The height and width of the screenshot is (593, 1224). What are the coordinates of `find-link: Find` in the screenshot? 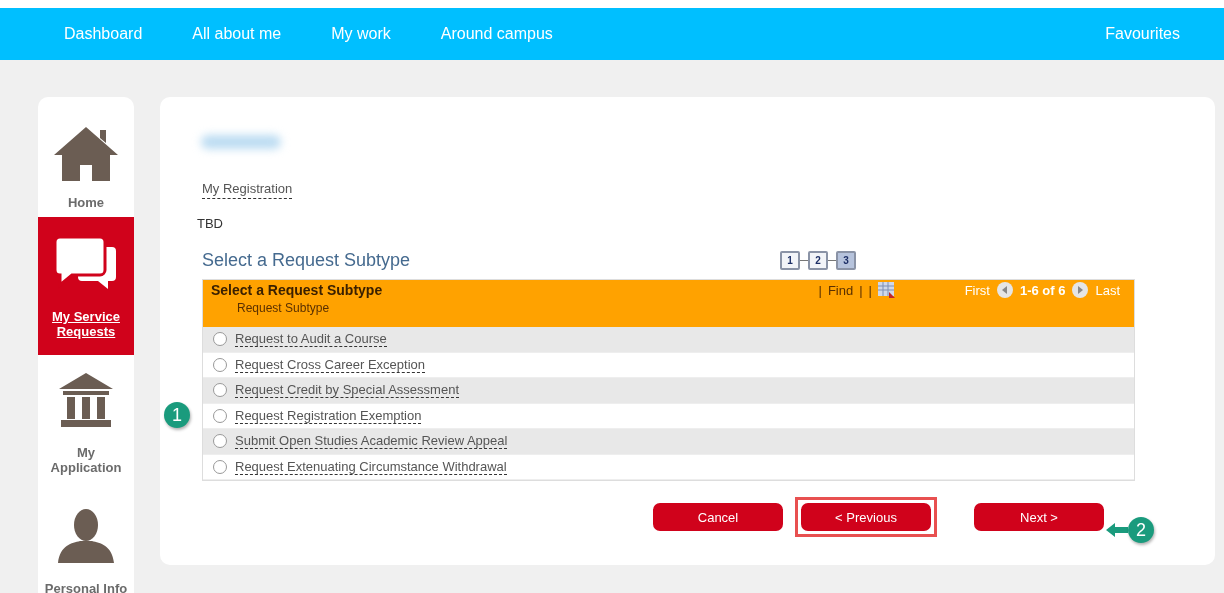 It's located at (840, 290).